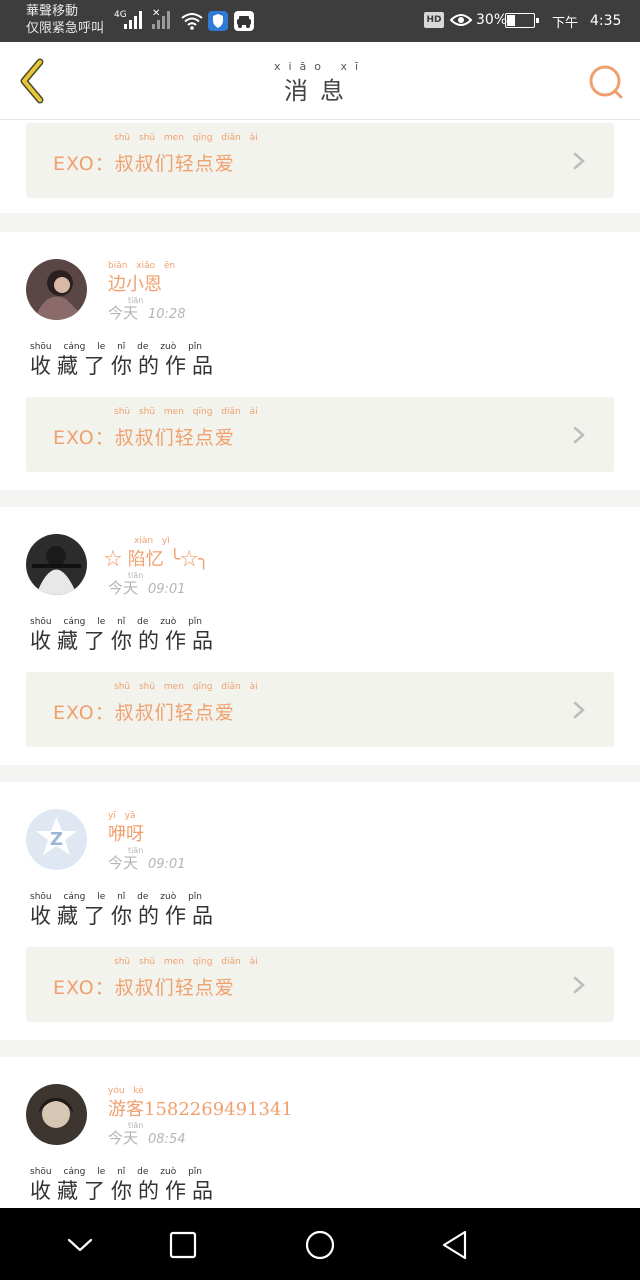  Describe the element at coordinates (167, 1139) in the screenshot. I see `time-label: 08:54` at that location.